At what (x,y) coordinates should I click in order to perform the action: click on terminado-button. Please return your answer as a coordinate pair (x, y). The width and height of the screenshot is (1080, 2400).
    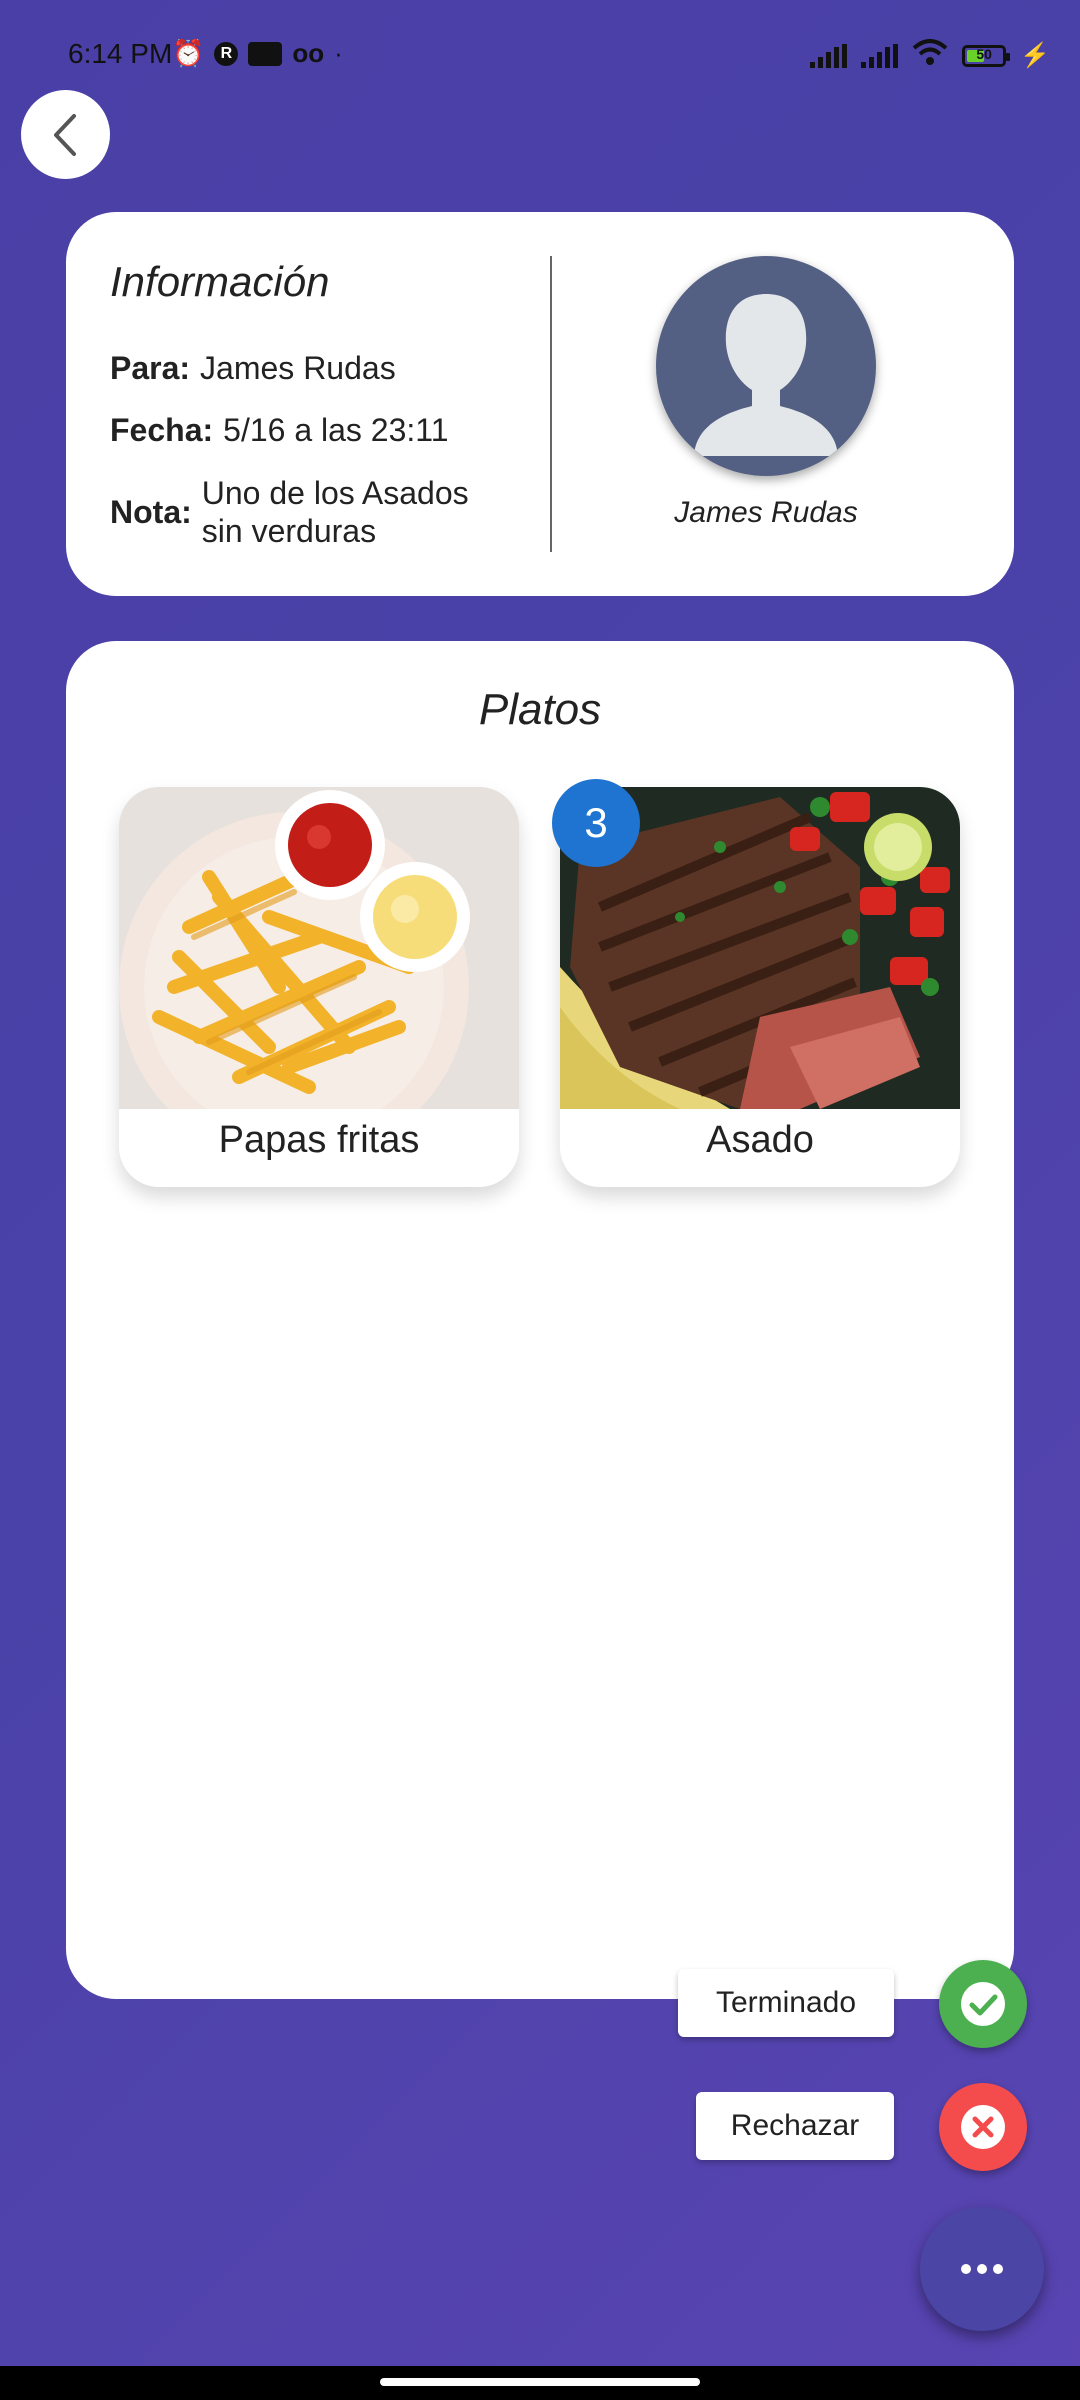
    Looking at the image, I should click on (983, 2004).